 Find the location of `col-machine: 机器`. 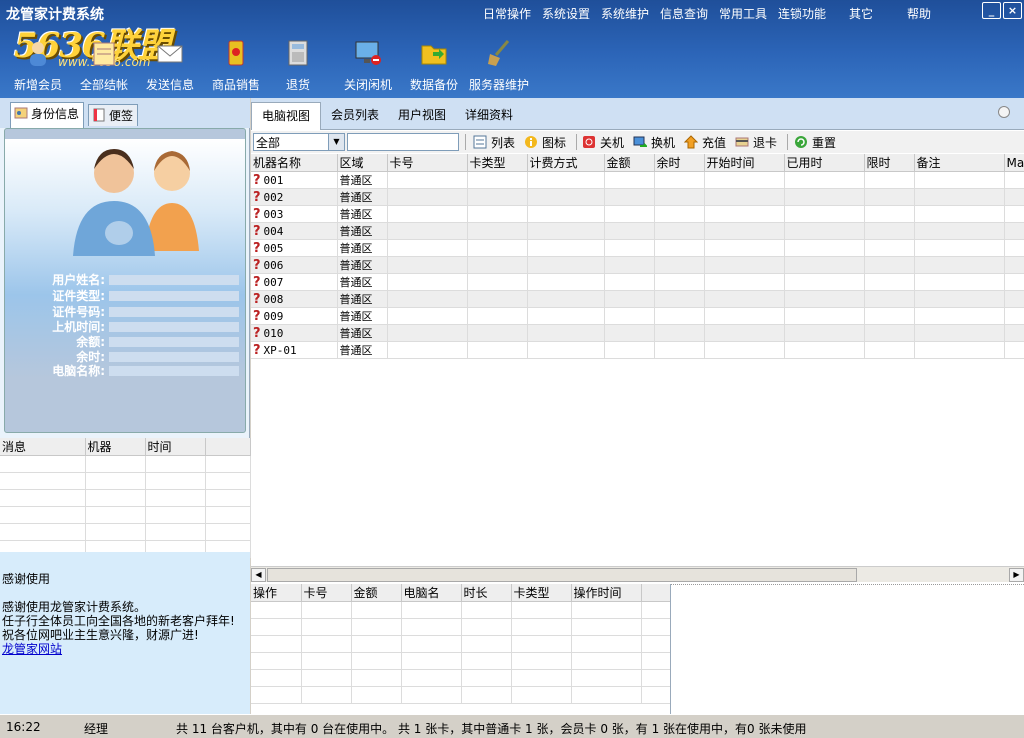

col-machine: 机器 is located at coordinates (115, 447).